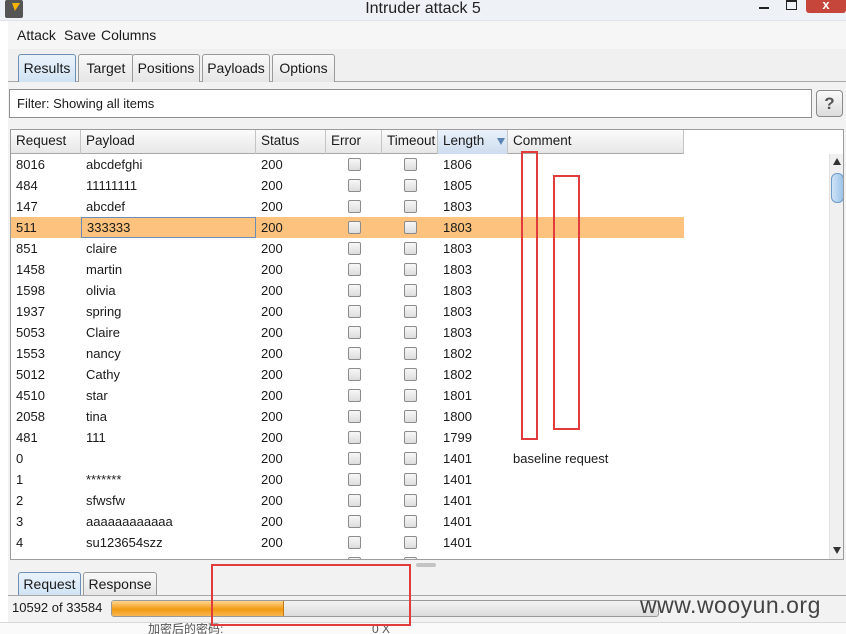  What do you see at coordinates (826, 6) in the screenshot?
I see `close-button: x` at bounding box center [826, 6].